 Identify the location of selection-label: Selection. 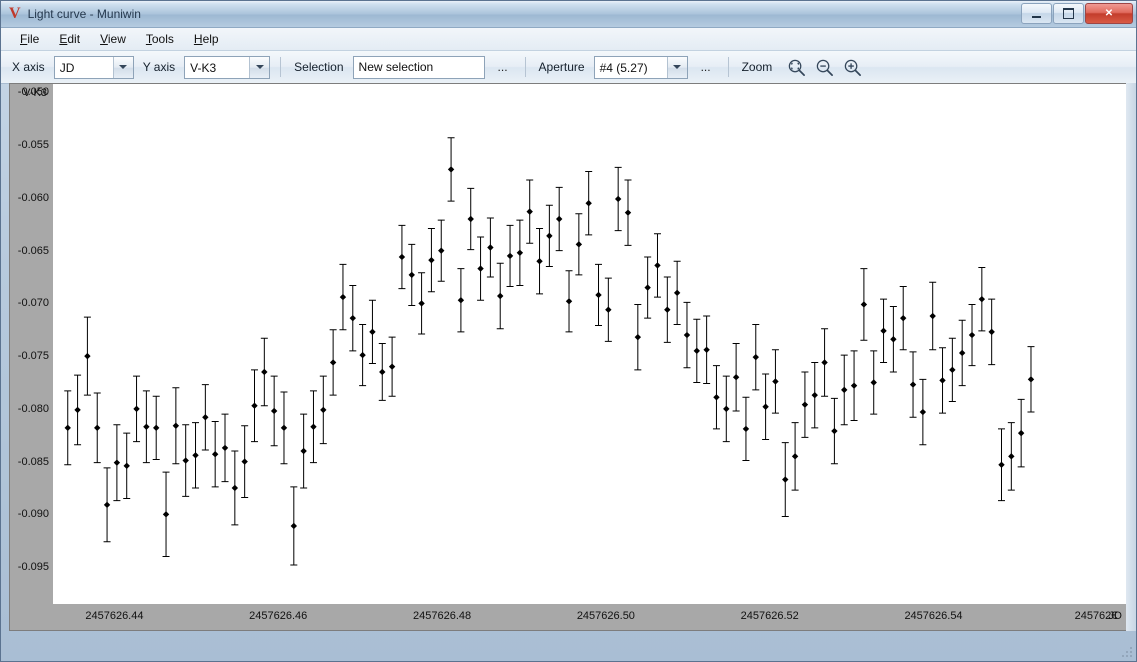
(319, 67).